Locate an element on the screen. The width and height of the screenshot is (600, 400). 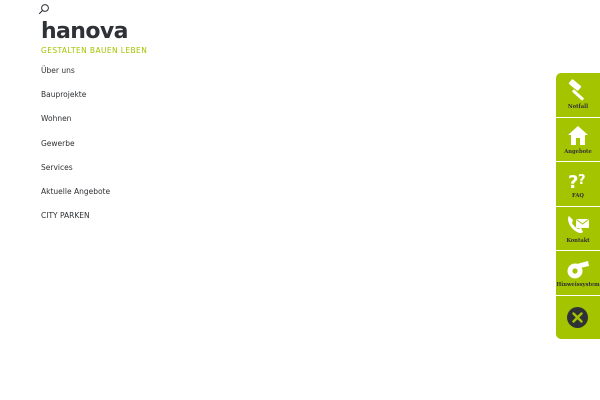
whistle-icon is located at coordinates (578, 270).